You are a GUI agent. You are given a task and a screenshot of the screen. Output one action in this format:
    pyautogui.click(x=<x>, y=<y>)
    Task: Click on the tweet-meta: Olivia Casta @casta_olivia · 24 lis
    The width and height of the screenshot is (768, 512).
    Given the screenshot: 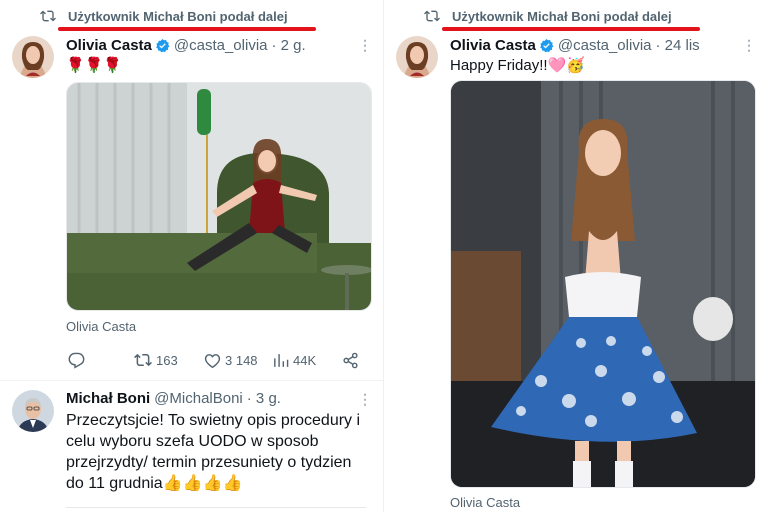 What is the action you would take?
    pyautogui.click(x=575, y=45)
    